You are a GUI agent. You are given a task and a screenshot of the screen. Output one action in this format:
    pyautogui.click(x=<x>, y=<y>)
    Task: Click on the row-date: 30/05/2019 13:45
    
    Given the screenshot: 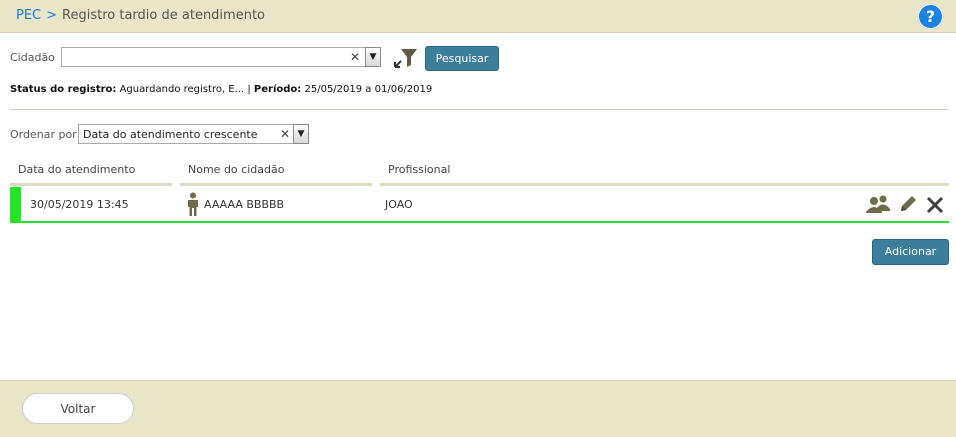 What is the action you would take?
    pyautogui.click(x=79, y=204)
    